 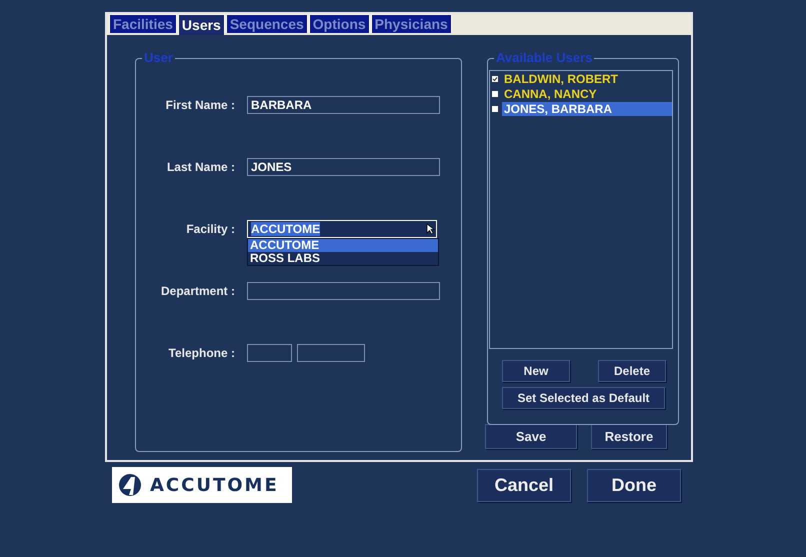 I want to click on dropdown-option: ROSS LABS, so click(x=343, y=258).